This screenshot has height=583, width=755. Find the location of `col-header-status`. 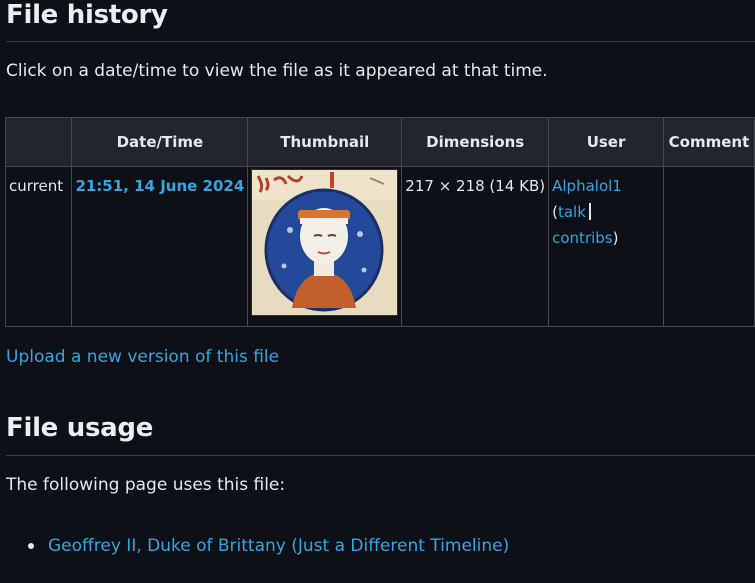

col-header-status is located at coordinates (38, 142).